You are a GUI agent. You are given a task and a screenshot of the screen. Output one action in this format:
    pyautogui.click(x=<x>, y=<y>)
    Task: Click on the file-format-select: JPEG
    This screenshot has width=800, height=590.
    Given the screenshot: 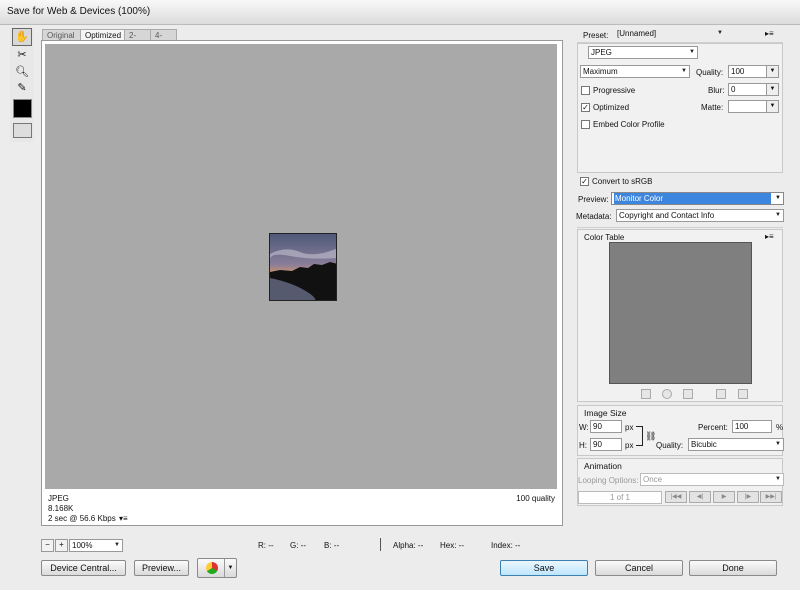 What is the action you would take?
    pyautogui.click(x=643, y=52)
    